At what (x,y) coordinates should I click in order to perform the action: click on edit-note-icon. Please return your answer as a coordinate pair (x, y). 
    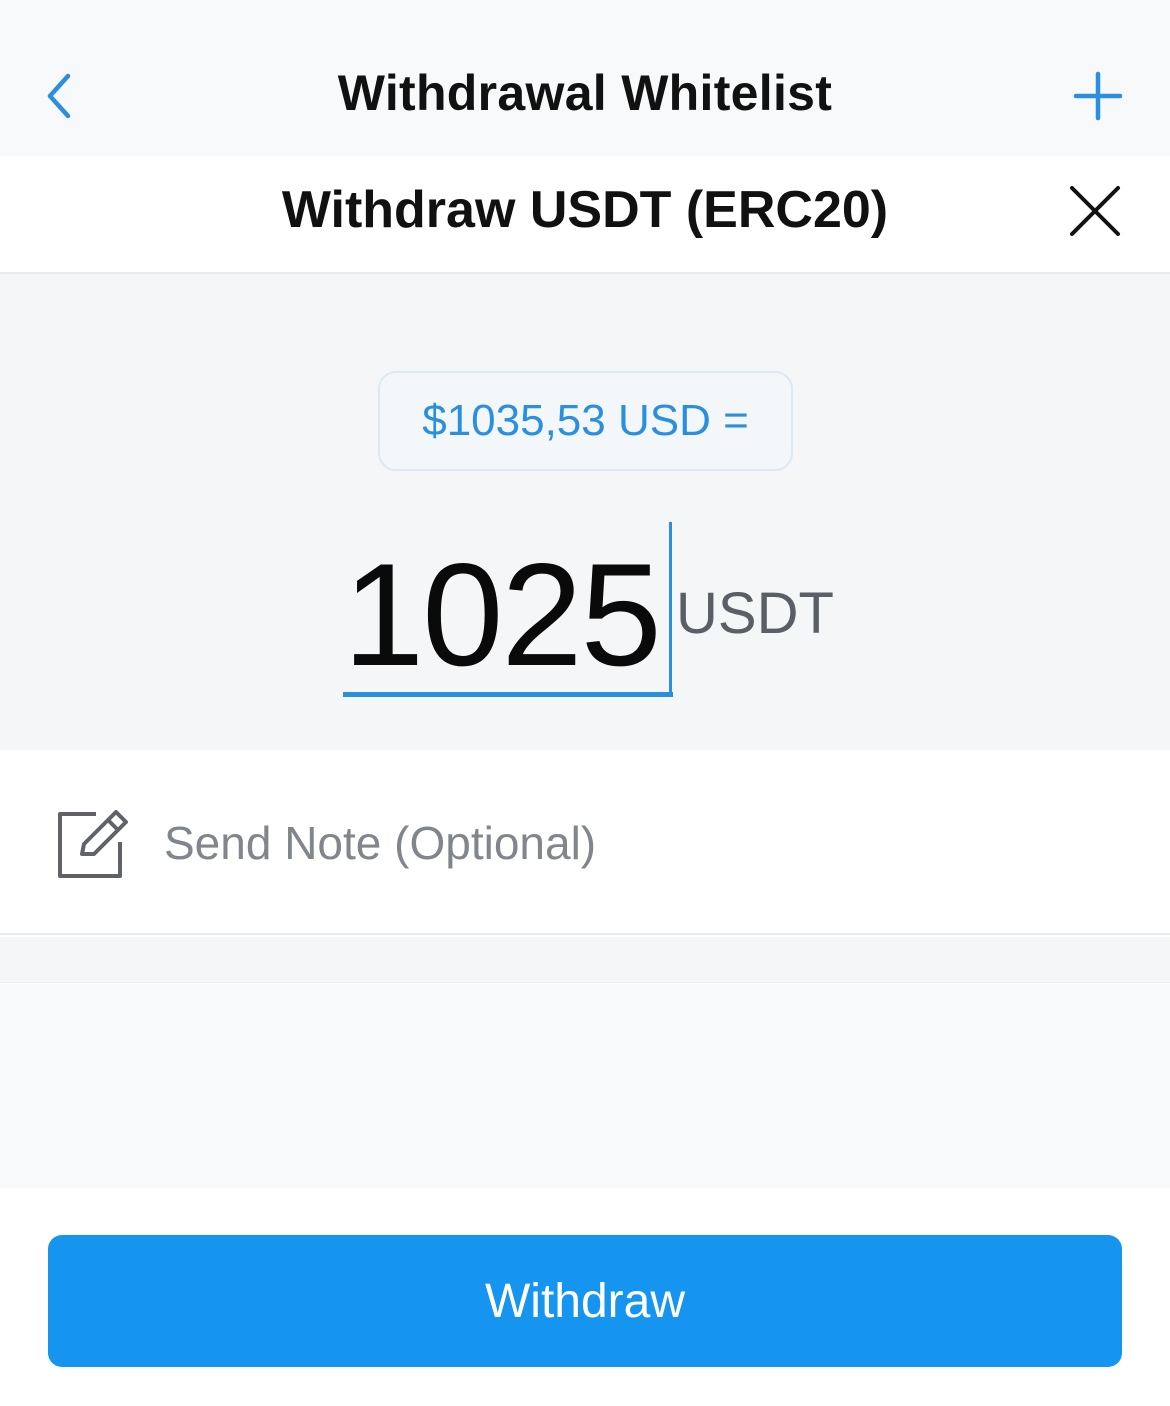
    Looking at the image, I should click on (93, 843).